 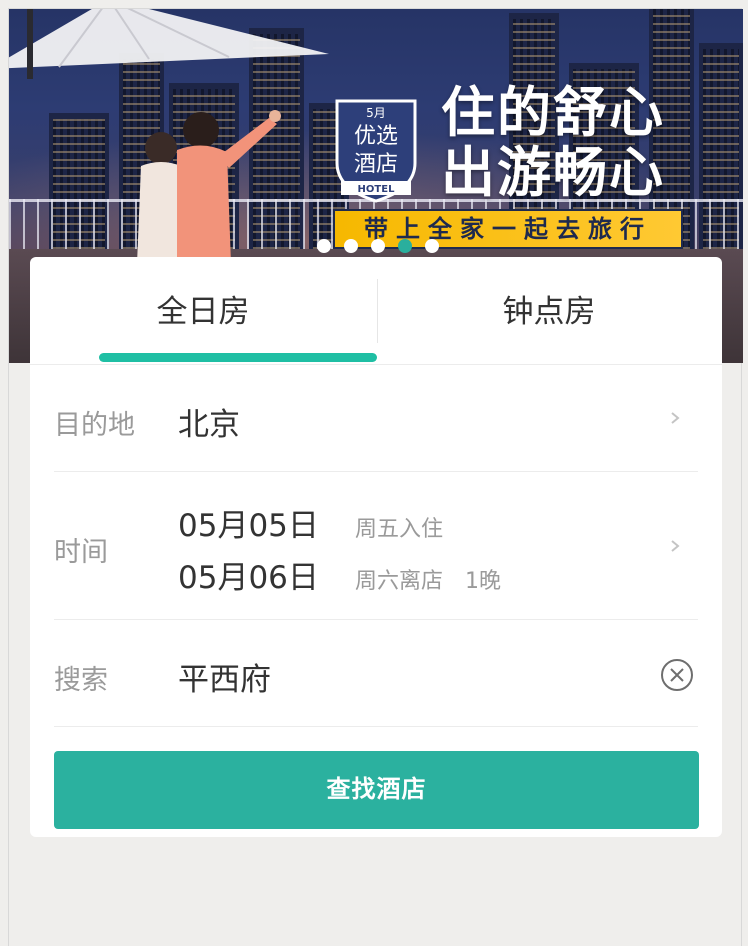 I want to click on date-row: 时间 05月05日 周五入住 05月06日 周六离店 1晚, so click(x=376, y=546).